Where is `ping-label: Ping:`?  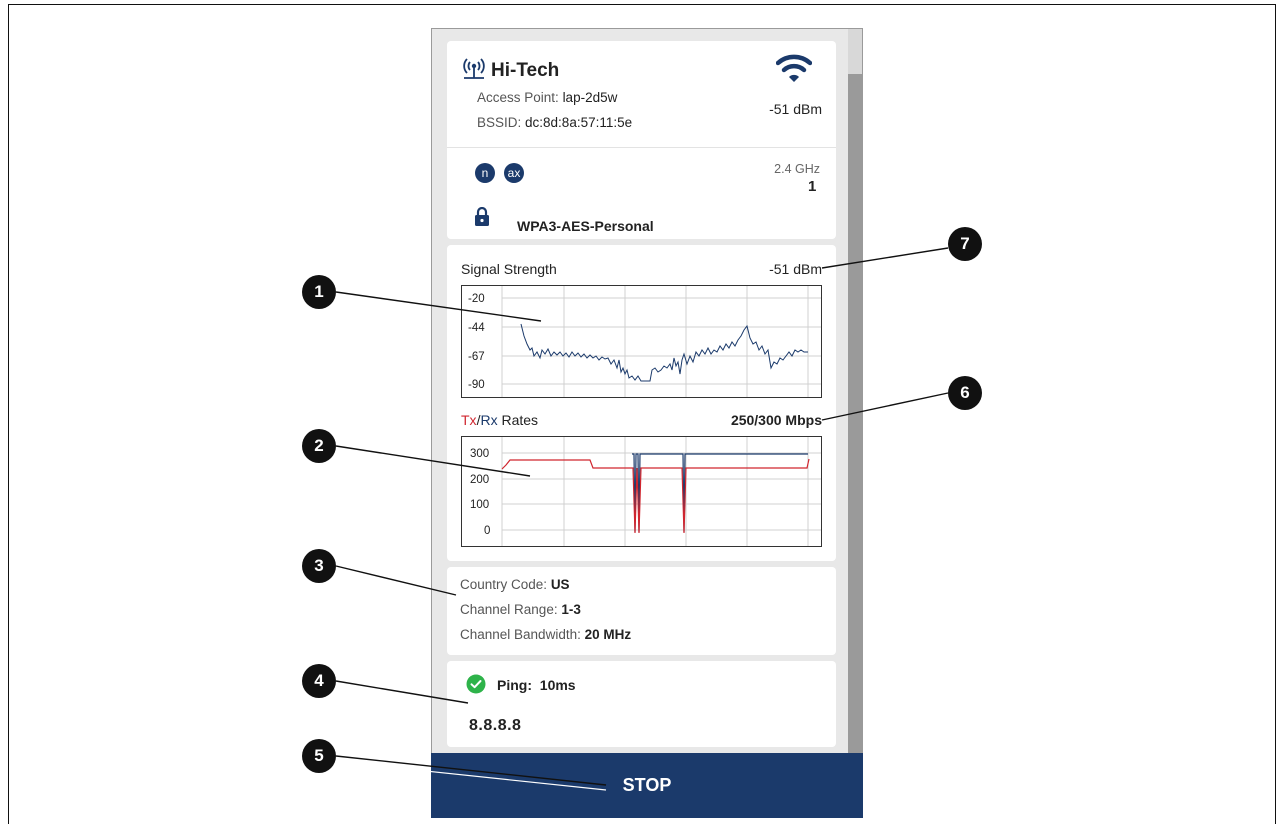 ping-label: Ping: is located at coordinates (514, 685).